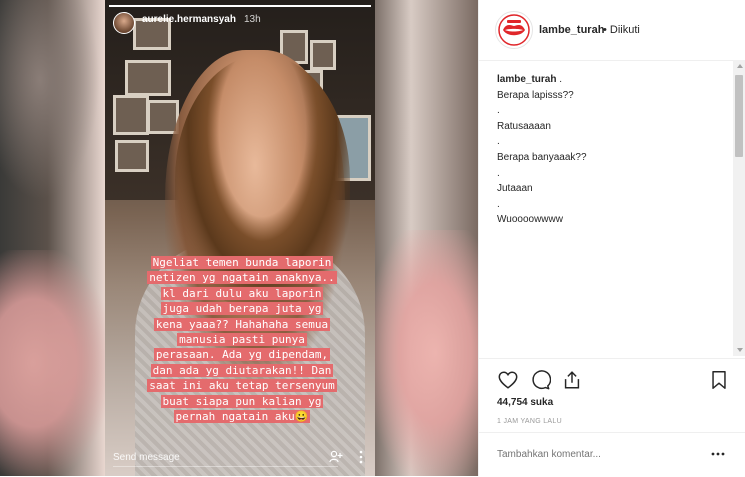 The height and width of the screenshot is (477, 745). What do you see at coordinates (614, 158) in the screenshot?
I see `caption-text-line: Berapa banyaaak??` at bounding box center [614, 158].